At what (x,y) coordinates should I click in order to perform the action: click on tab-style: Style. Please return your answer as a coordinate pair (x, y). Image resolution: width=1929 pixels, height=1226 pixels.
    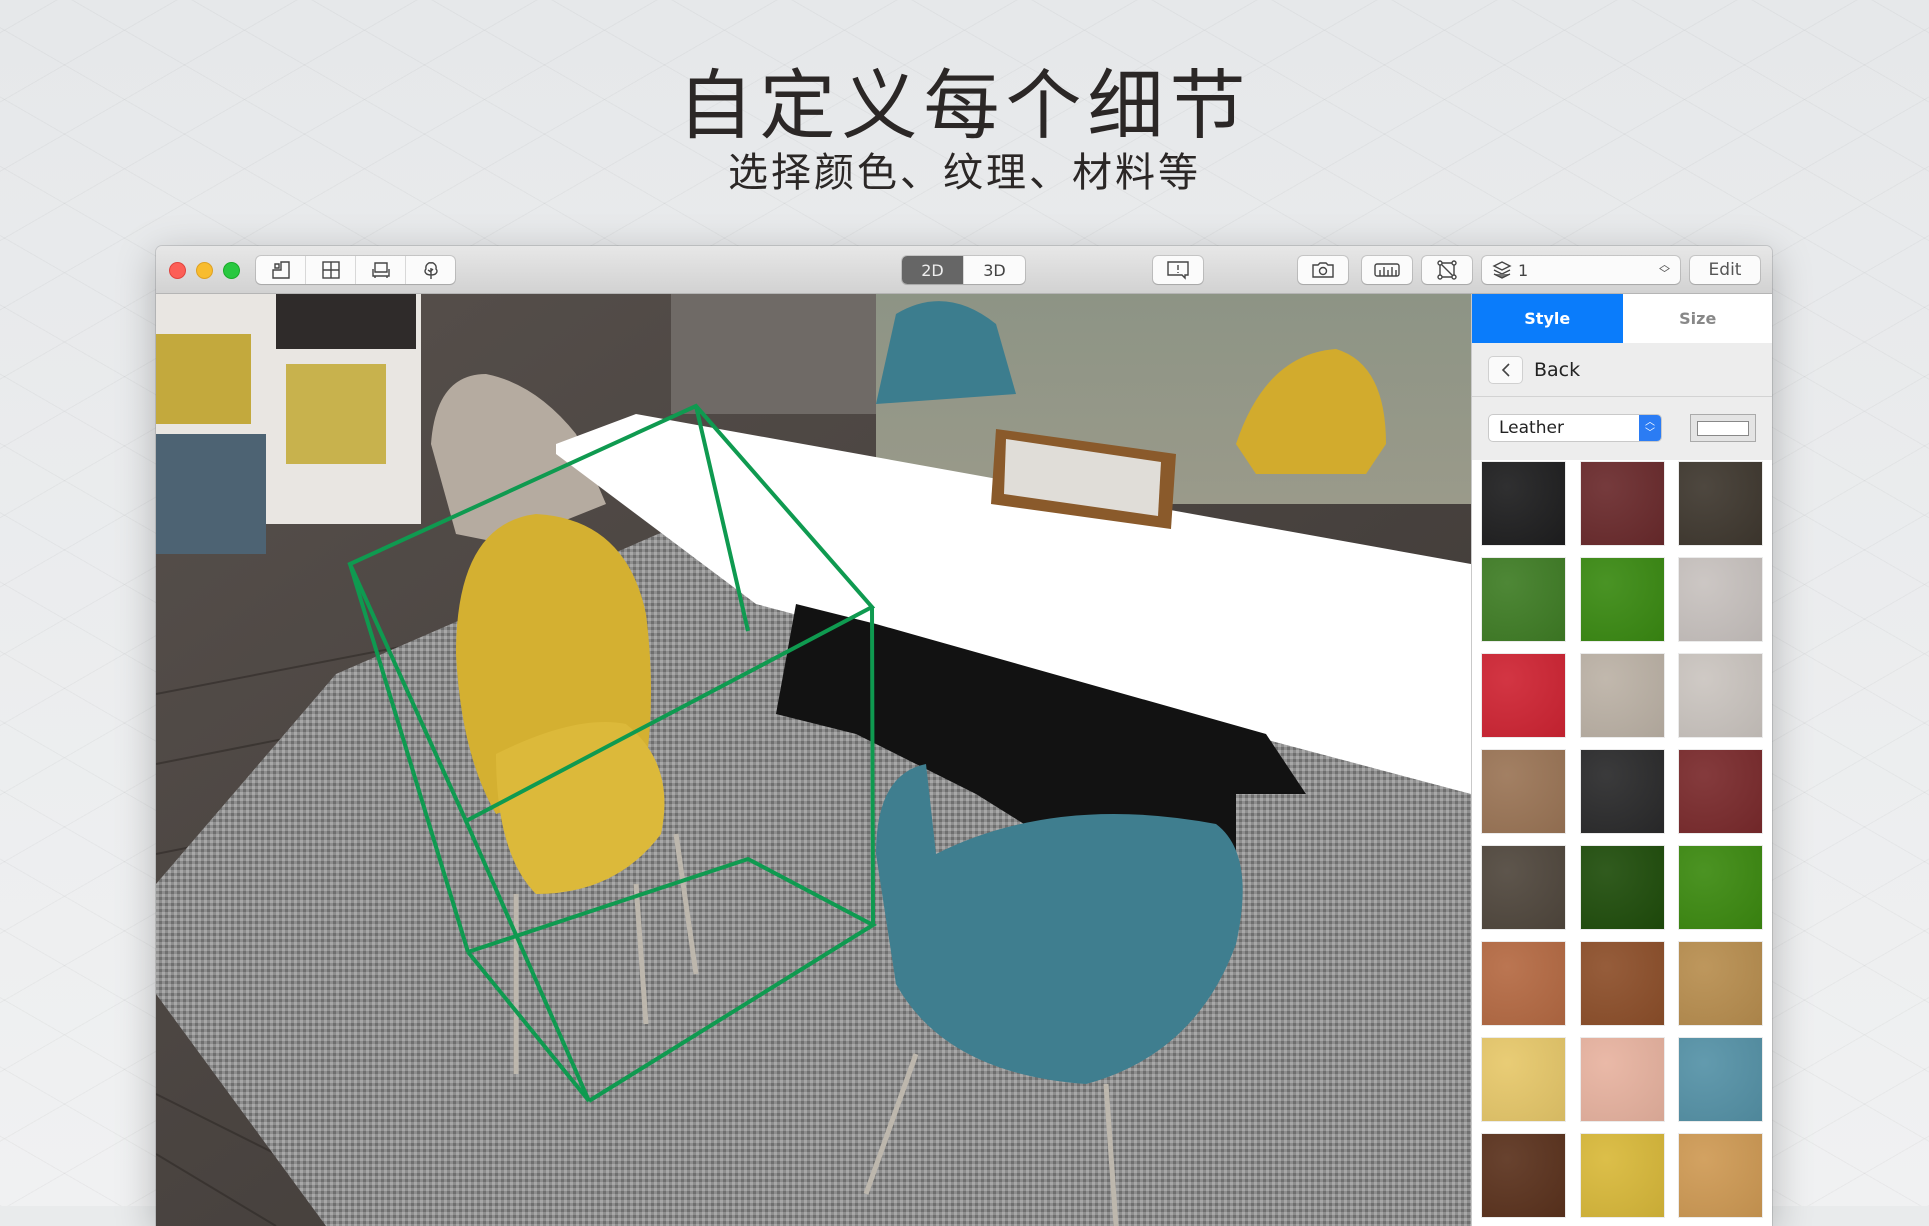
    Looking at the image, I should click on (1547, 318).